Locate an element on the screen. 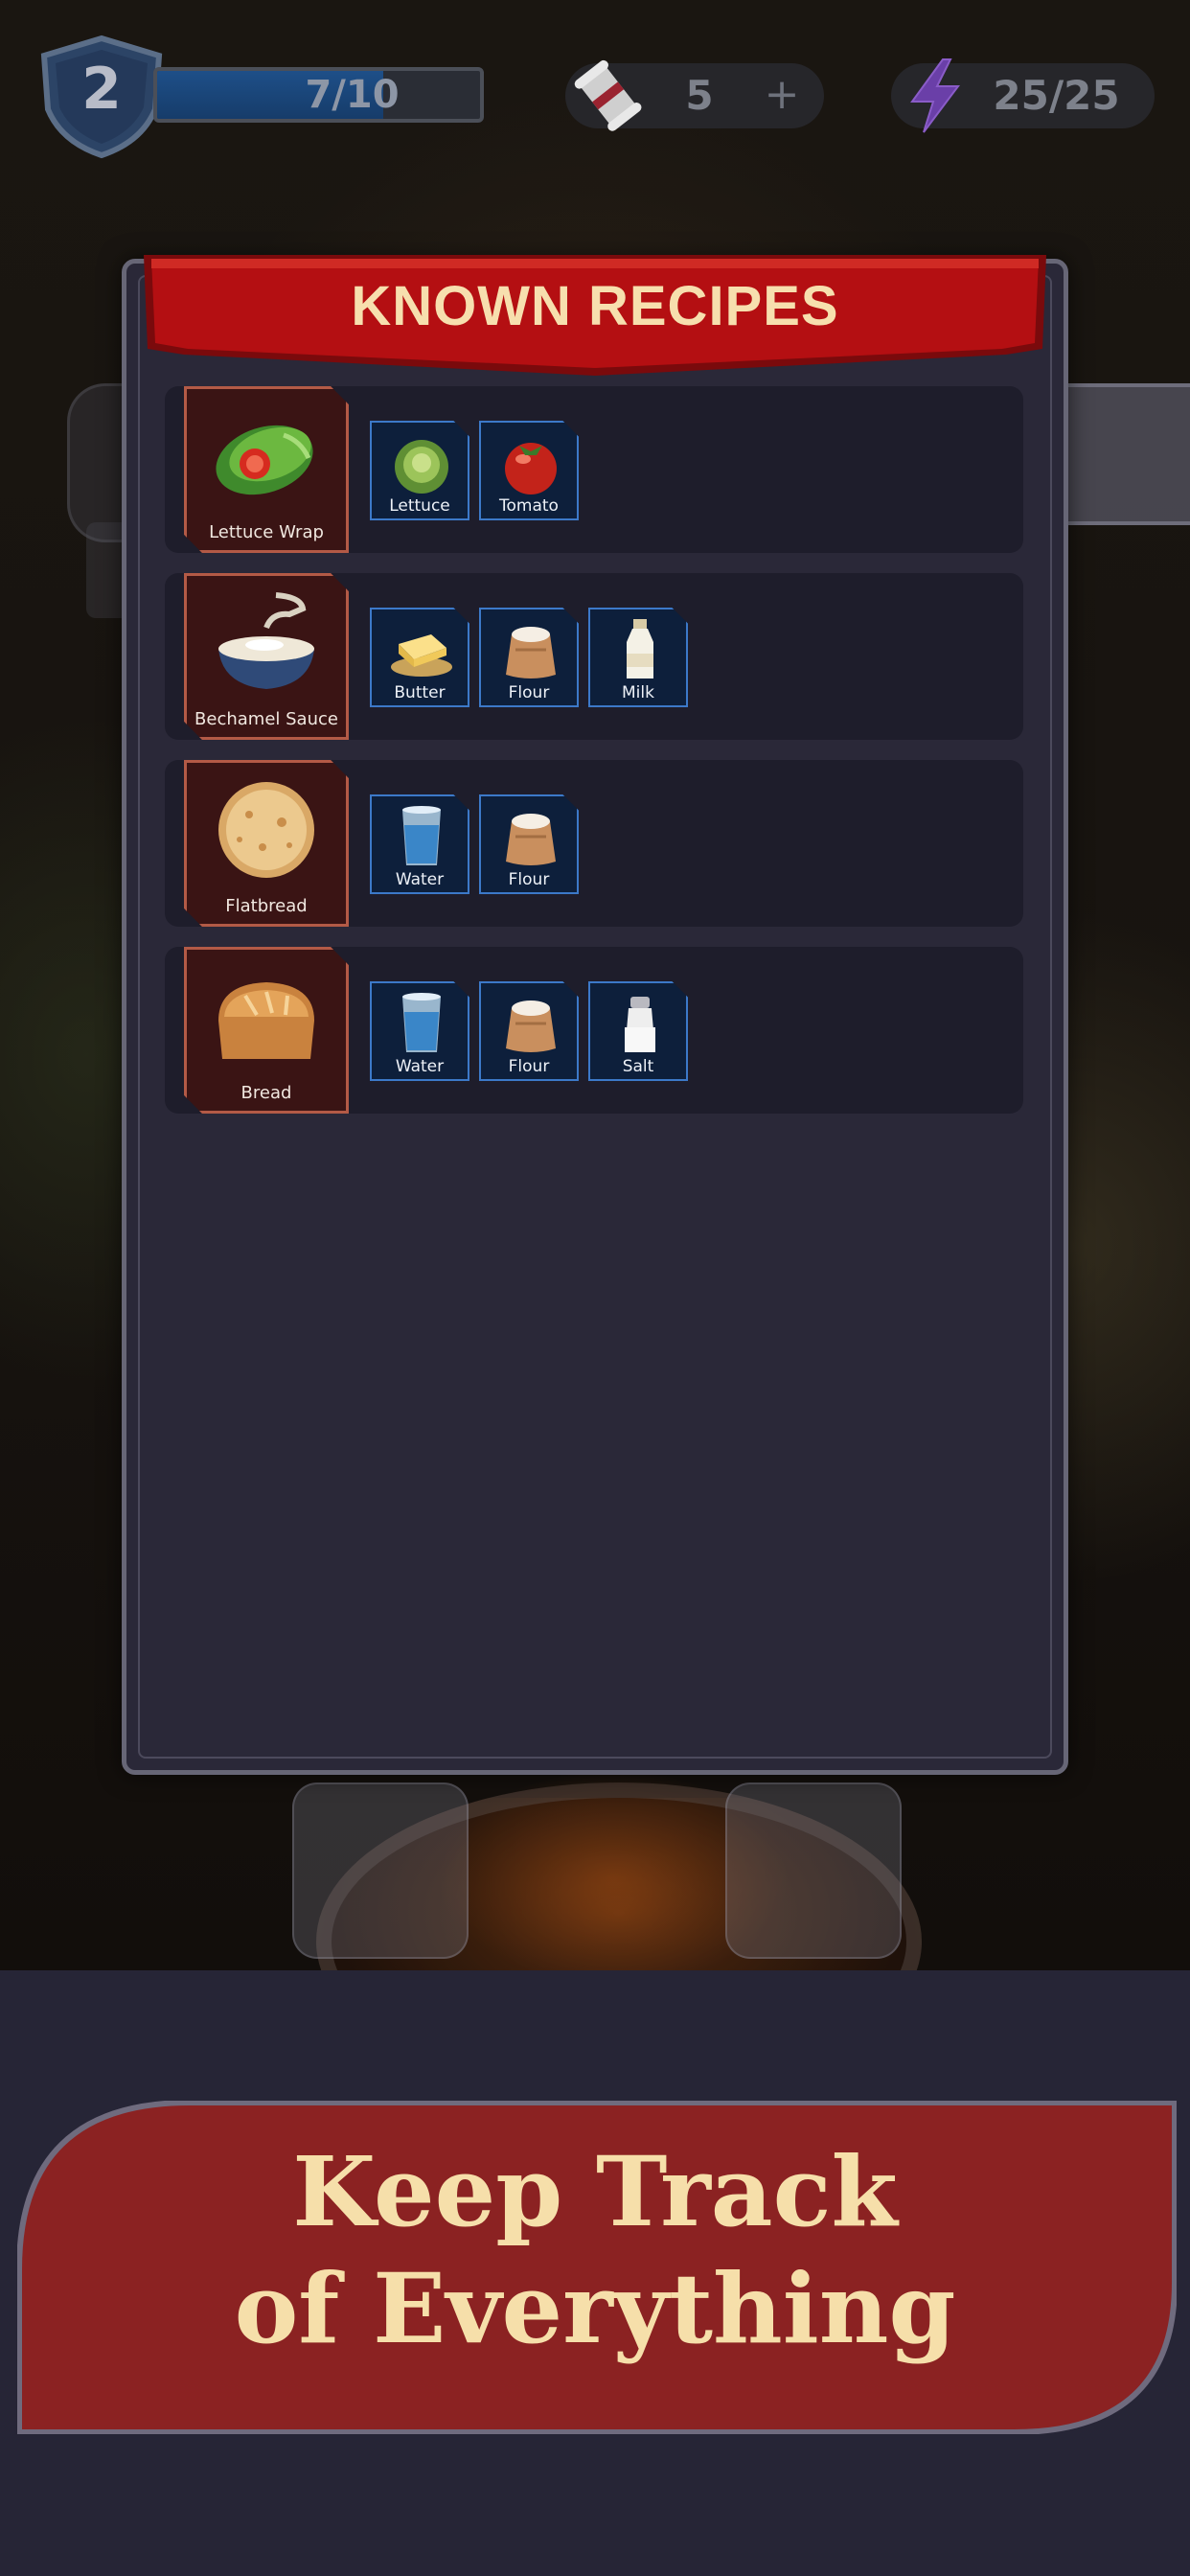 This screenshot has width=1190, height=2576. ingredient-card-milk: Milk is located at coordinates (638, 657).